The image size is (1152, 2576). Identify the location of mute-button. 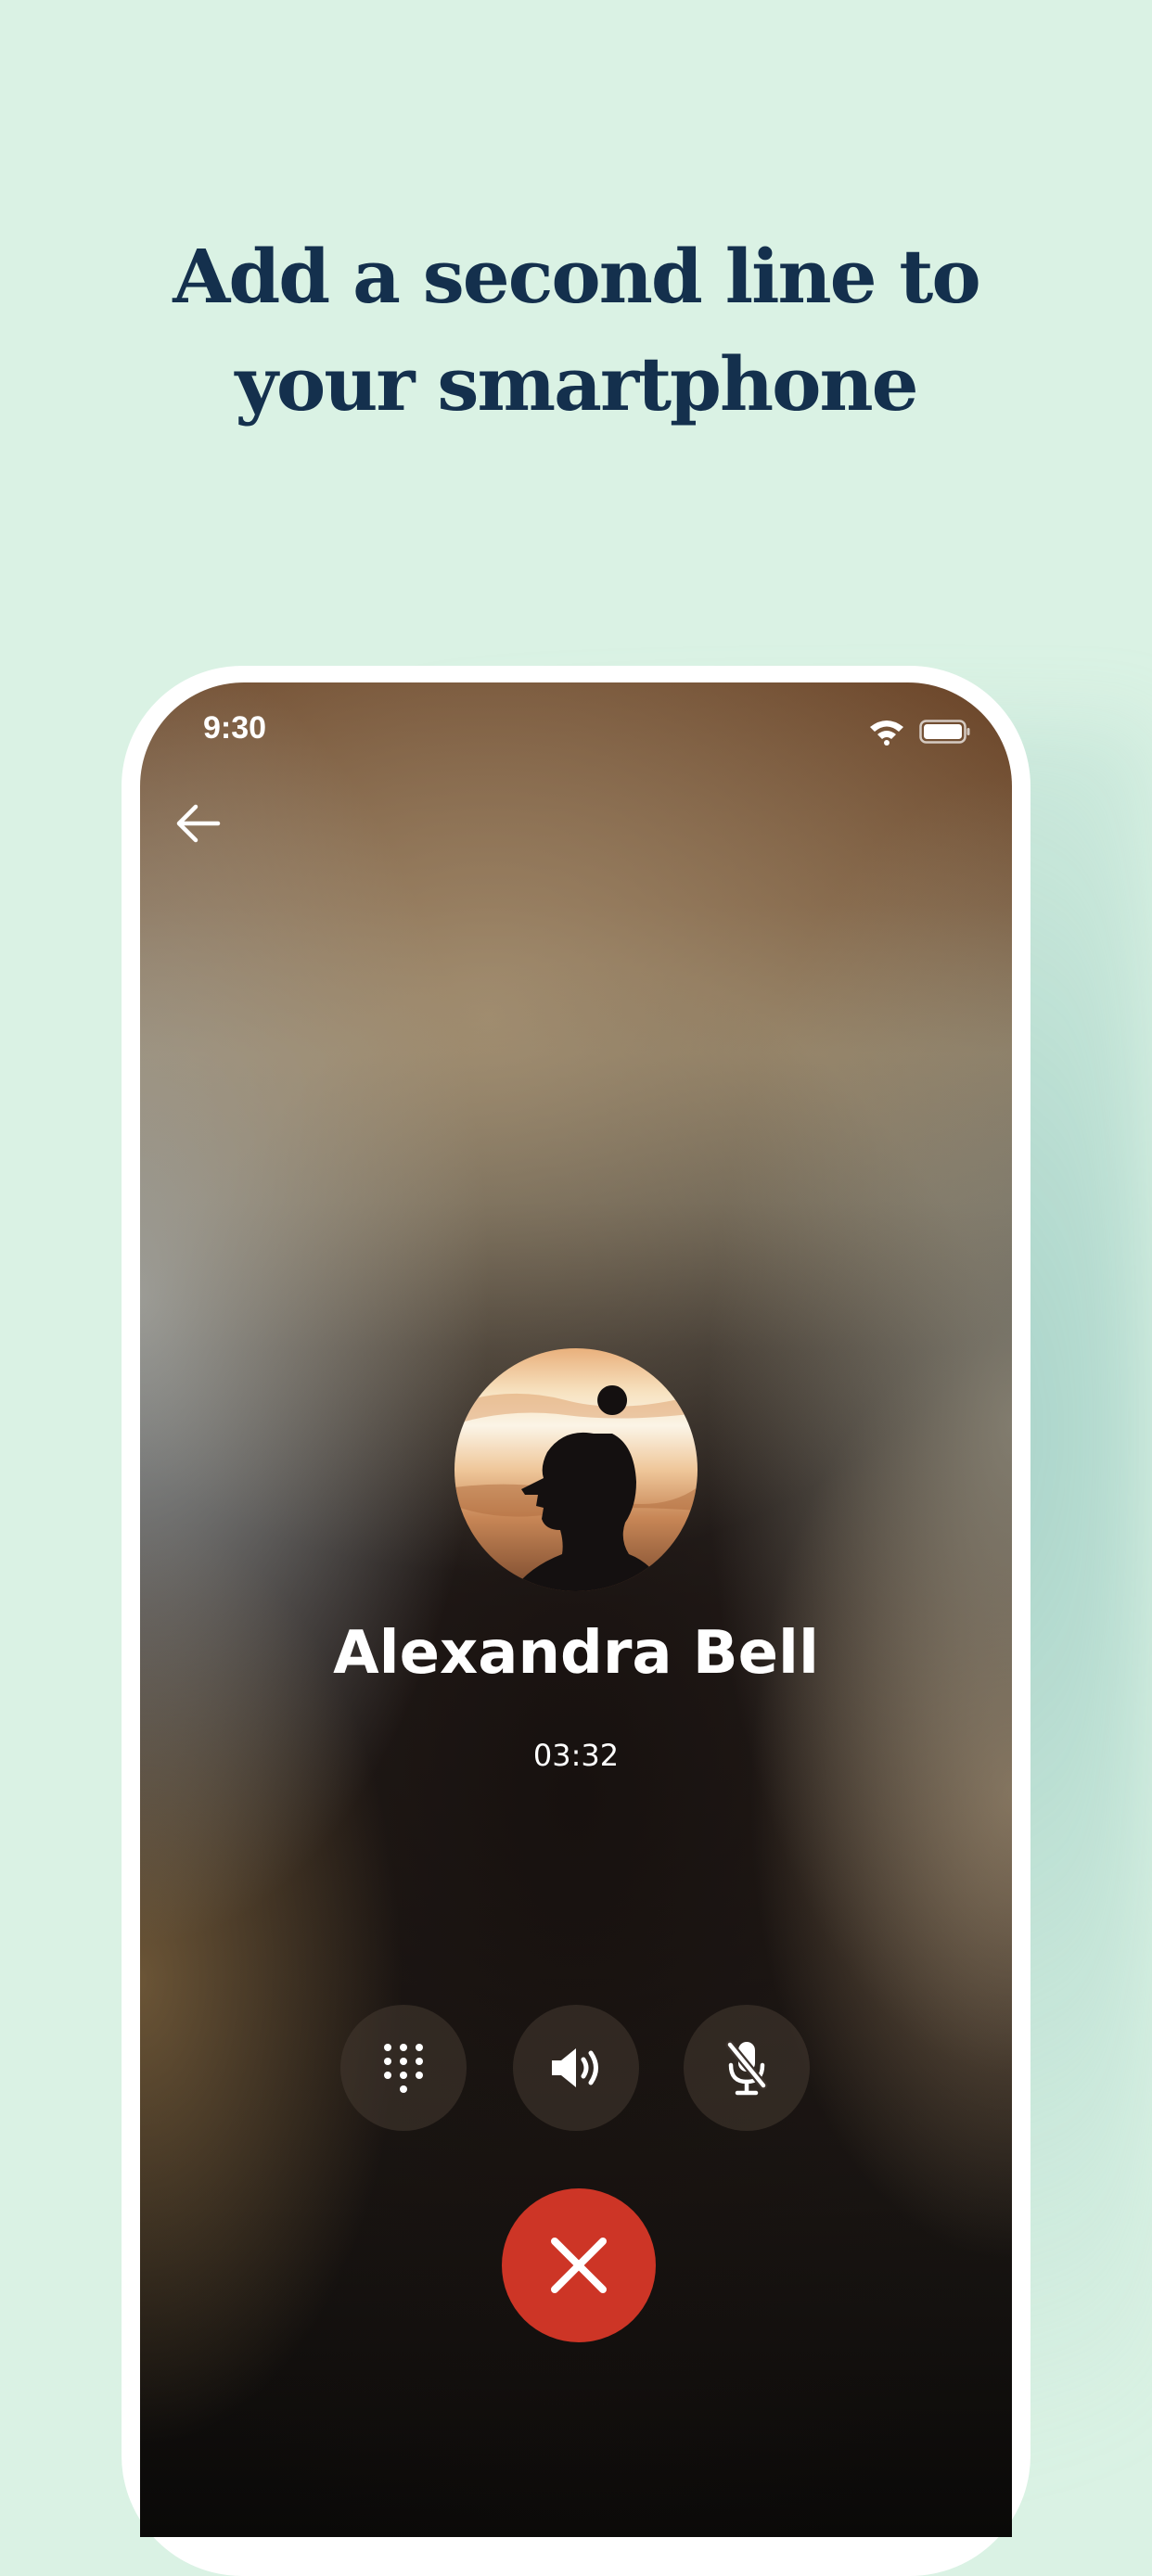
(747, 2068).